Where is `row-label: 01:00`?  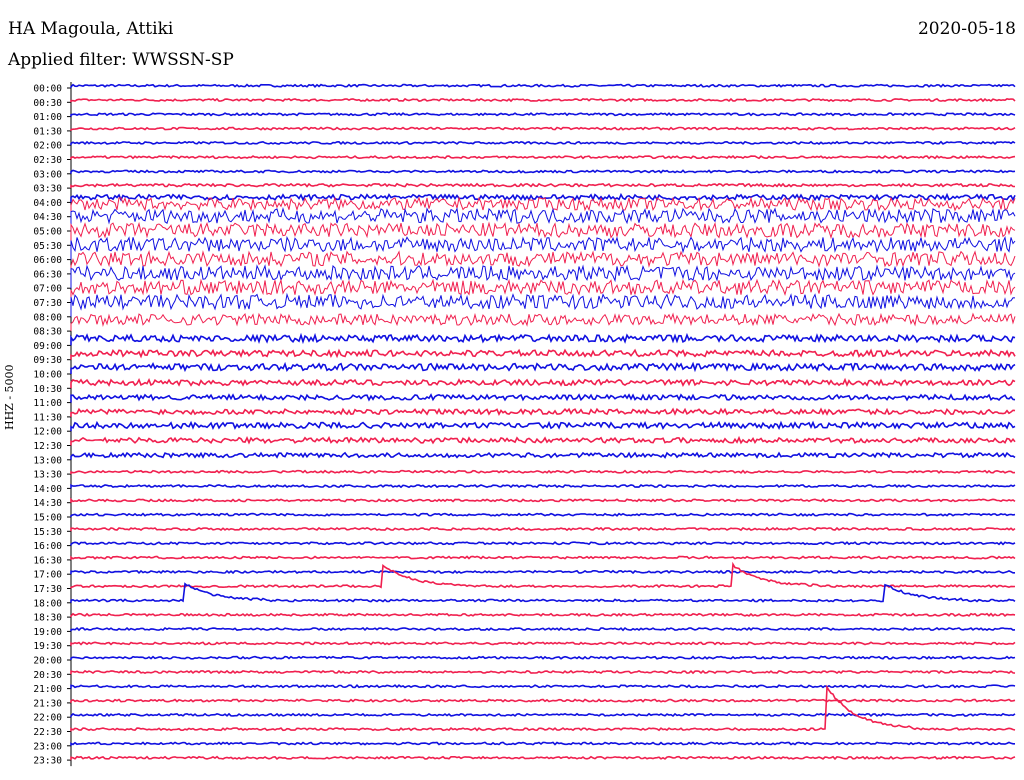 row-label: 01:00 is located at coordinates (47, 117).